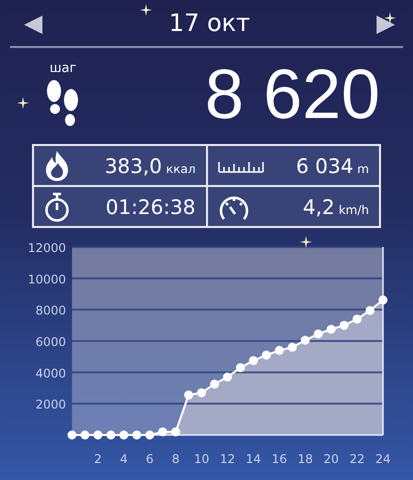 This screenshot has width=413, height=480. What do you see at coordinates (57, 207) in the screenshot?
I see `stopwatch-icon` at bounding box center [57, 207].